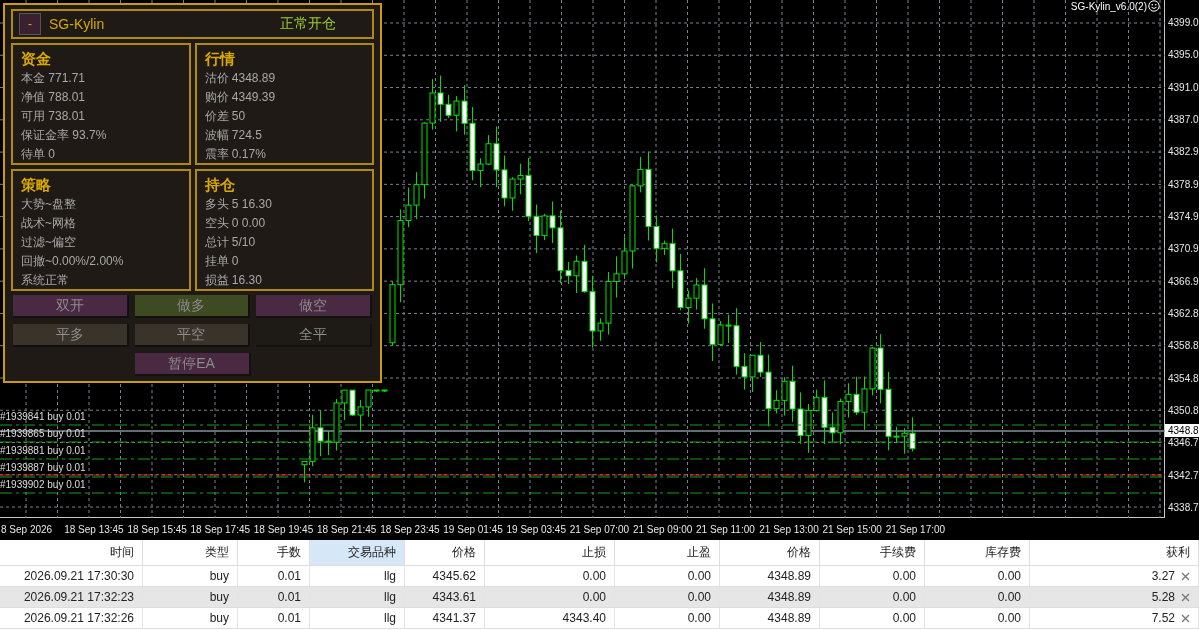  I want to click on price-label: 4374.9, so click(1183, 216).